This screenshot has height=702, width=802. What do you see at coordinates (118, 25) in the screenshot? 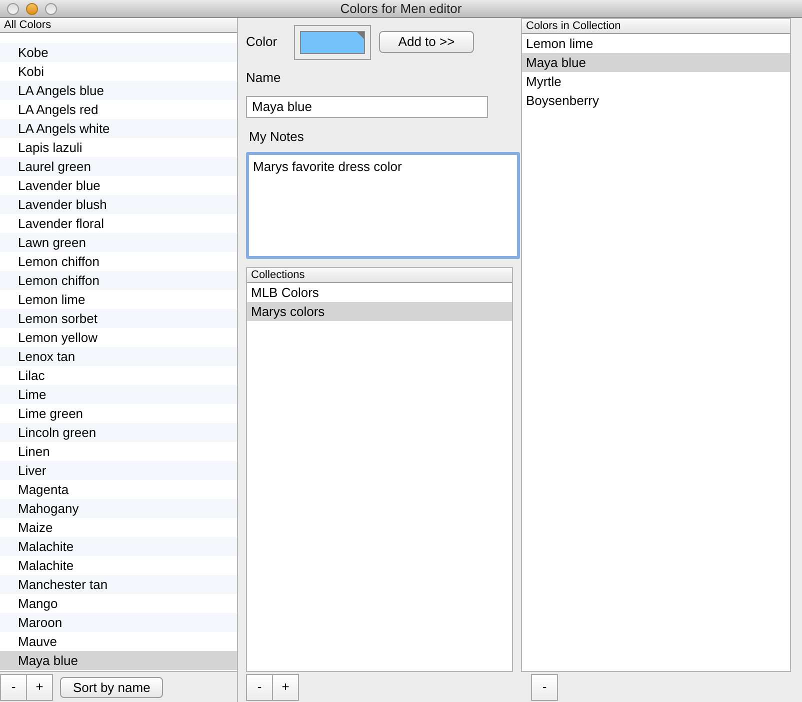
I see `list-header: All Colors` at bounding box center [118, 25].